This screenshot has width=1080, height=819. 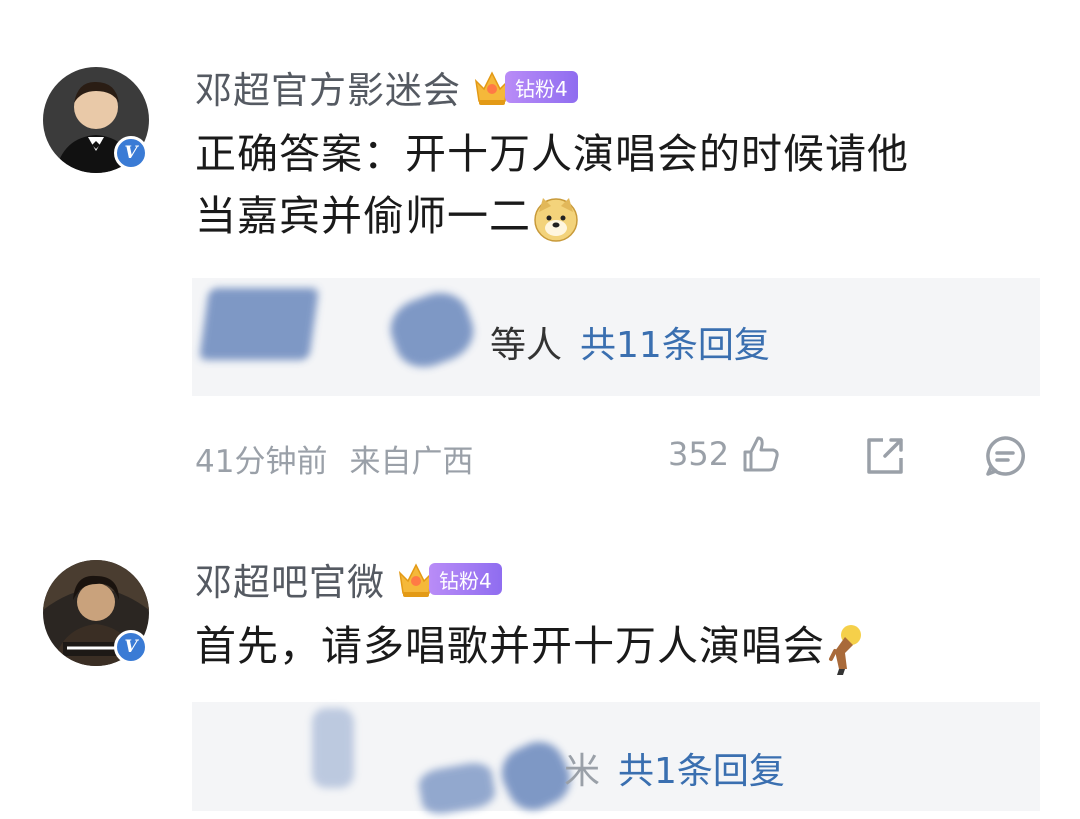 What do you see at coordinates (761, 454) in the screenshot?
I see `like-icon` at bounding box center [761, 454].